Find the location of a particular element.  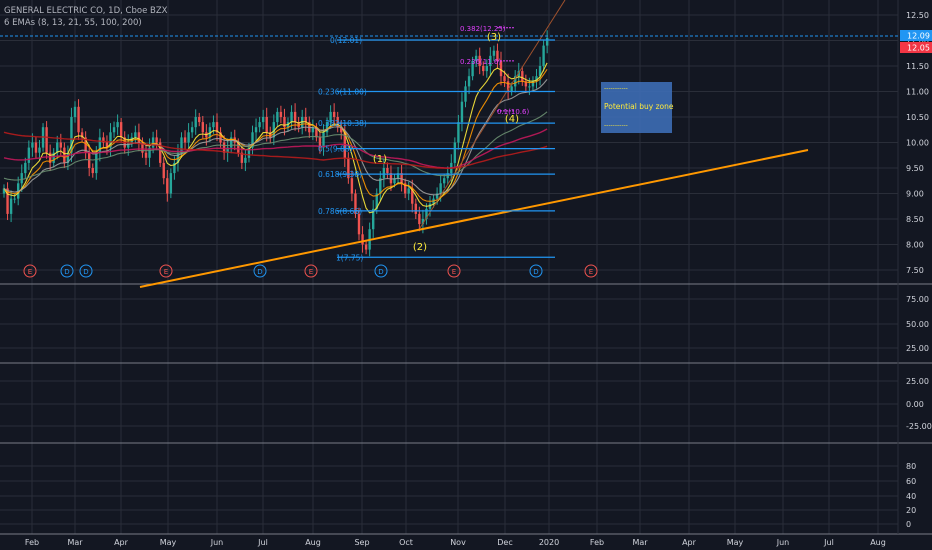

fib-level-label: 0.618(9.38) is located at coordinates (340, 174).